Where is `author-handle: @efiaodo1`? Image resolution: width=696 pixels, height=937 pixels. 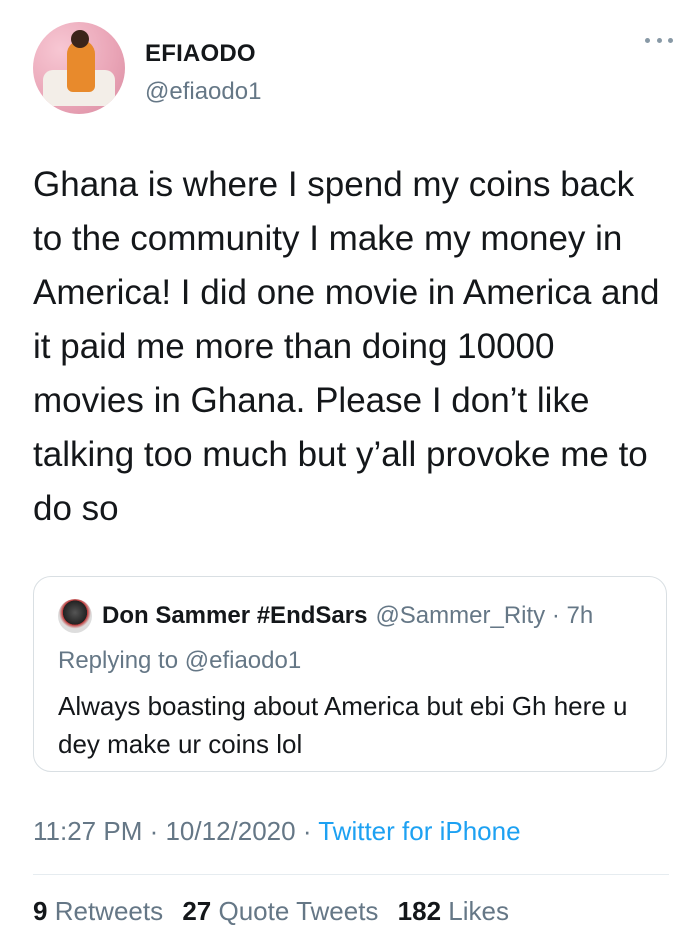 author-handle: @efiaodo1 is located at coordinates (203, 92).